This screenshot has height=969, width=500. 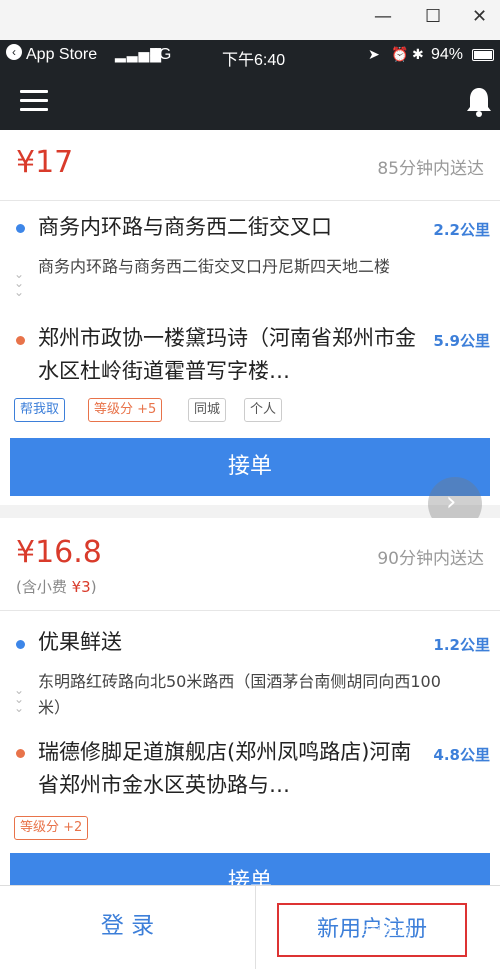 I want to click on alarm-icon: ⏰, so click(x=400, y=54).